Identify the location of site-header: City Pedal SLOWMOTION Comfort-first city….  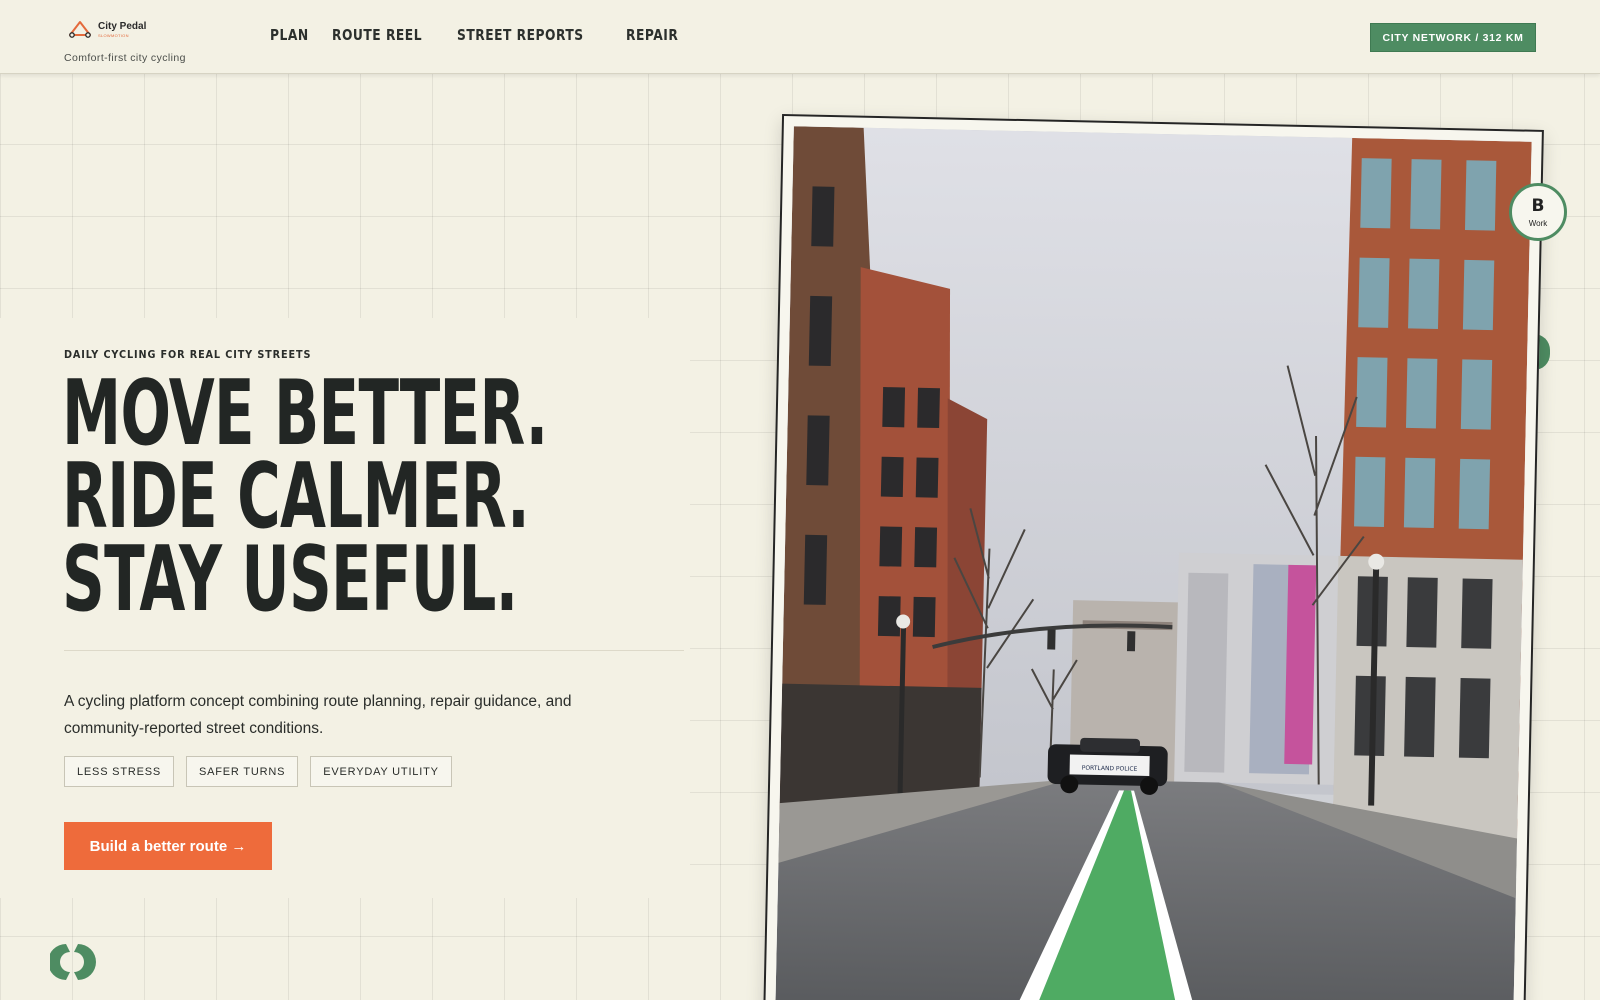
(800, 37).